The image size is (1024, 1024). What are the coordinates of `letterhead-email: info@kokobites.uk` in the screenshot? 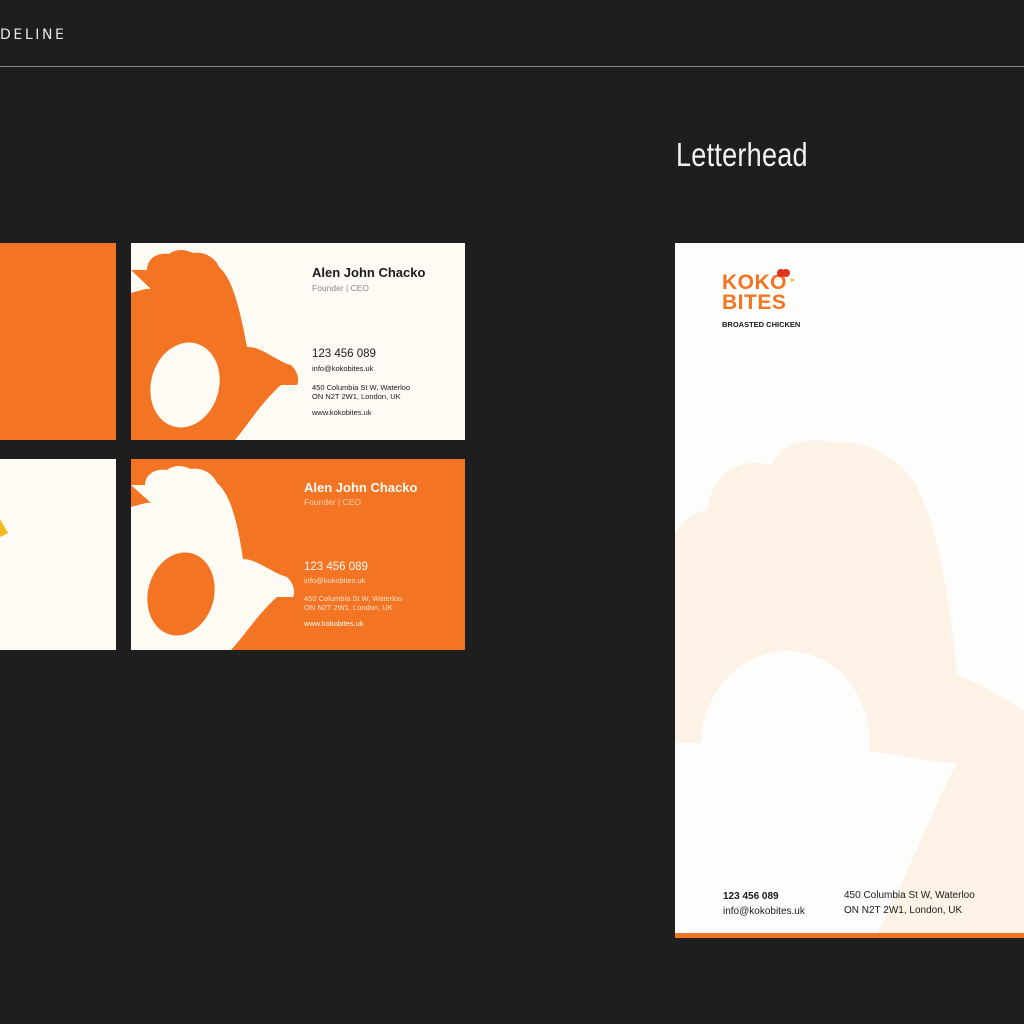 It's located at (764, 911).